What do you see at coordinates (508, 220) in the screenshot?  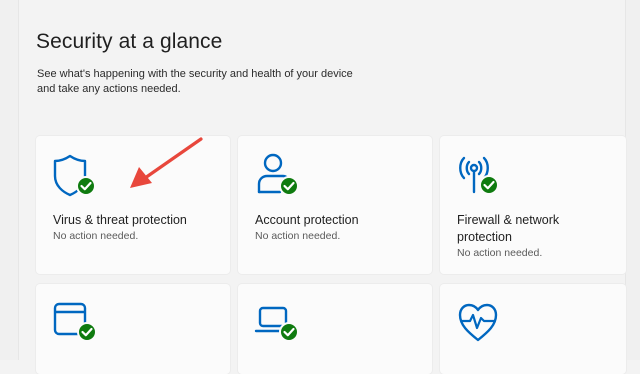 I see `card-label-line-1: Firewall & network` at bounding box center [508, 220].